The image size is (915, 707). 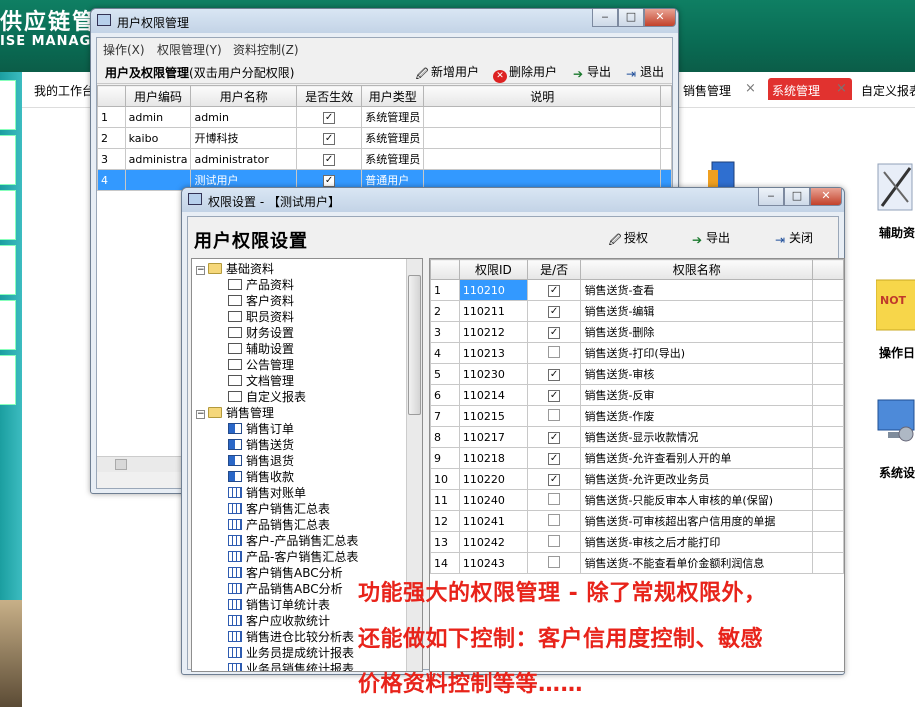 I want to click on permission-name-cell: 销售送货-允许更改业务员, so click(x=697, y=479).